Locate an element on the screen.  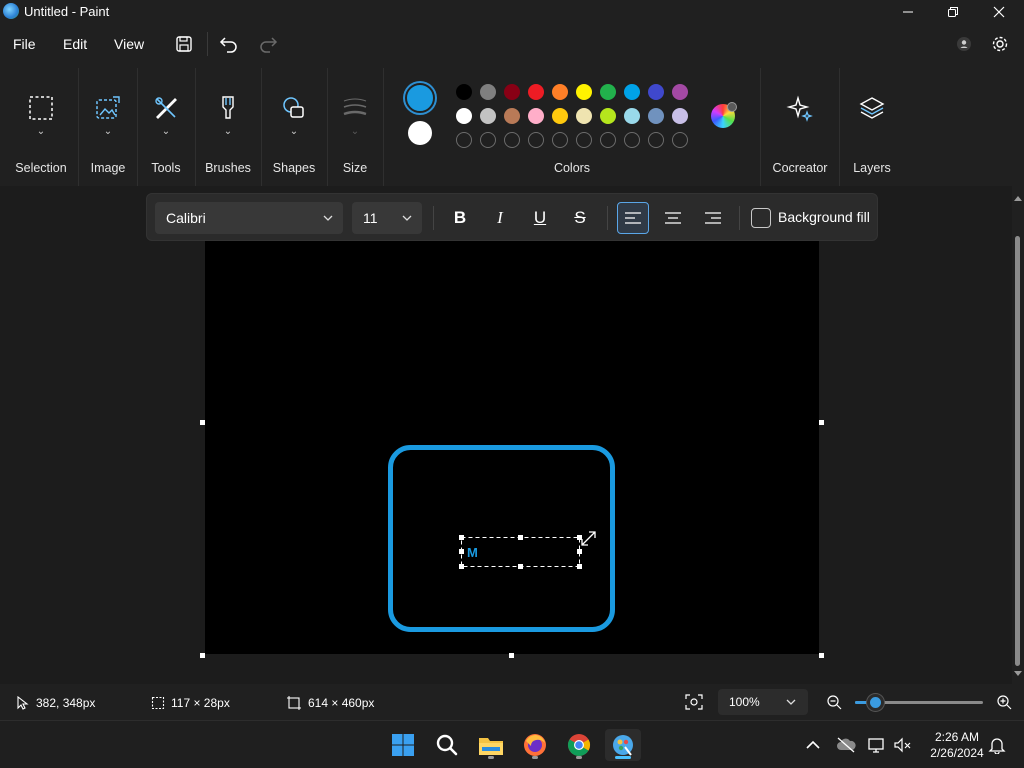
save-icon is located at coordinates (184, 44).